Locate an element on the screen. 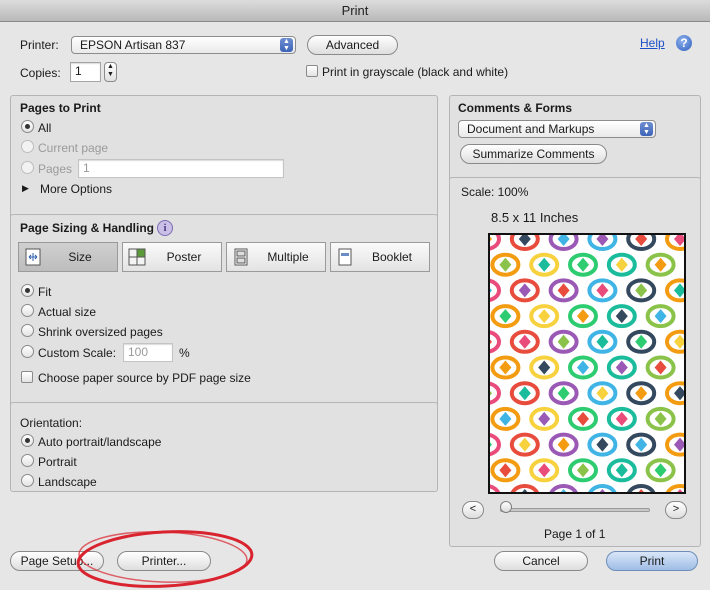 The width and height of the screenshot is (710, 590). poster-tab-label: Poster is located at coordinates (184, 257).